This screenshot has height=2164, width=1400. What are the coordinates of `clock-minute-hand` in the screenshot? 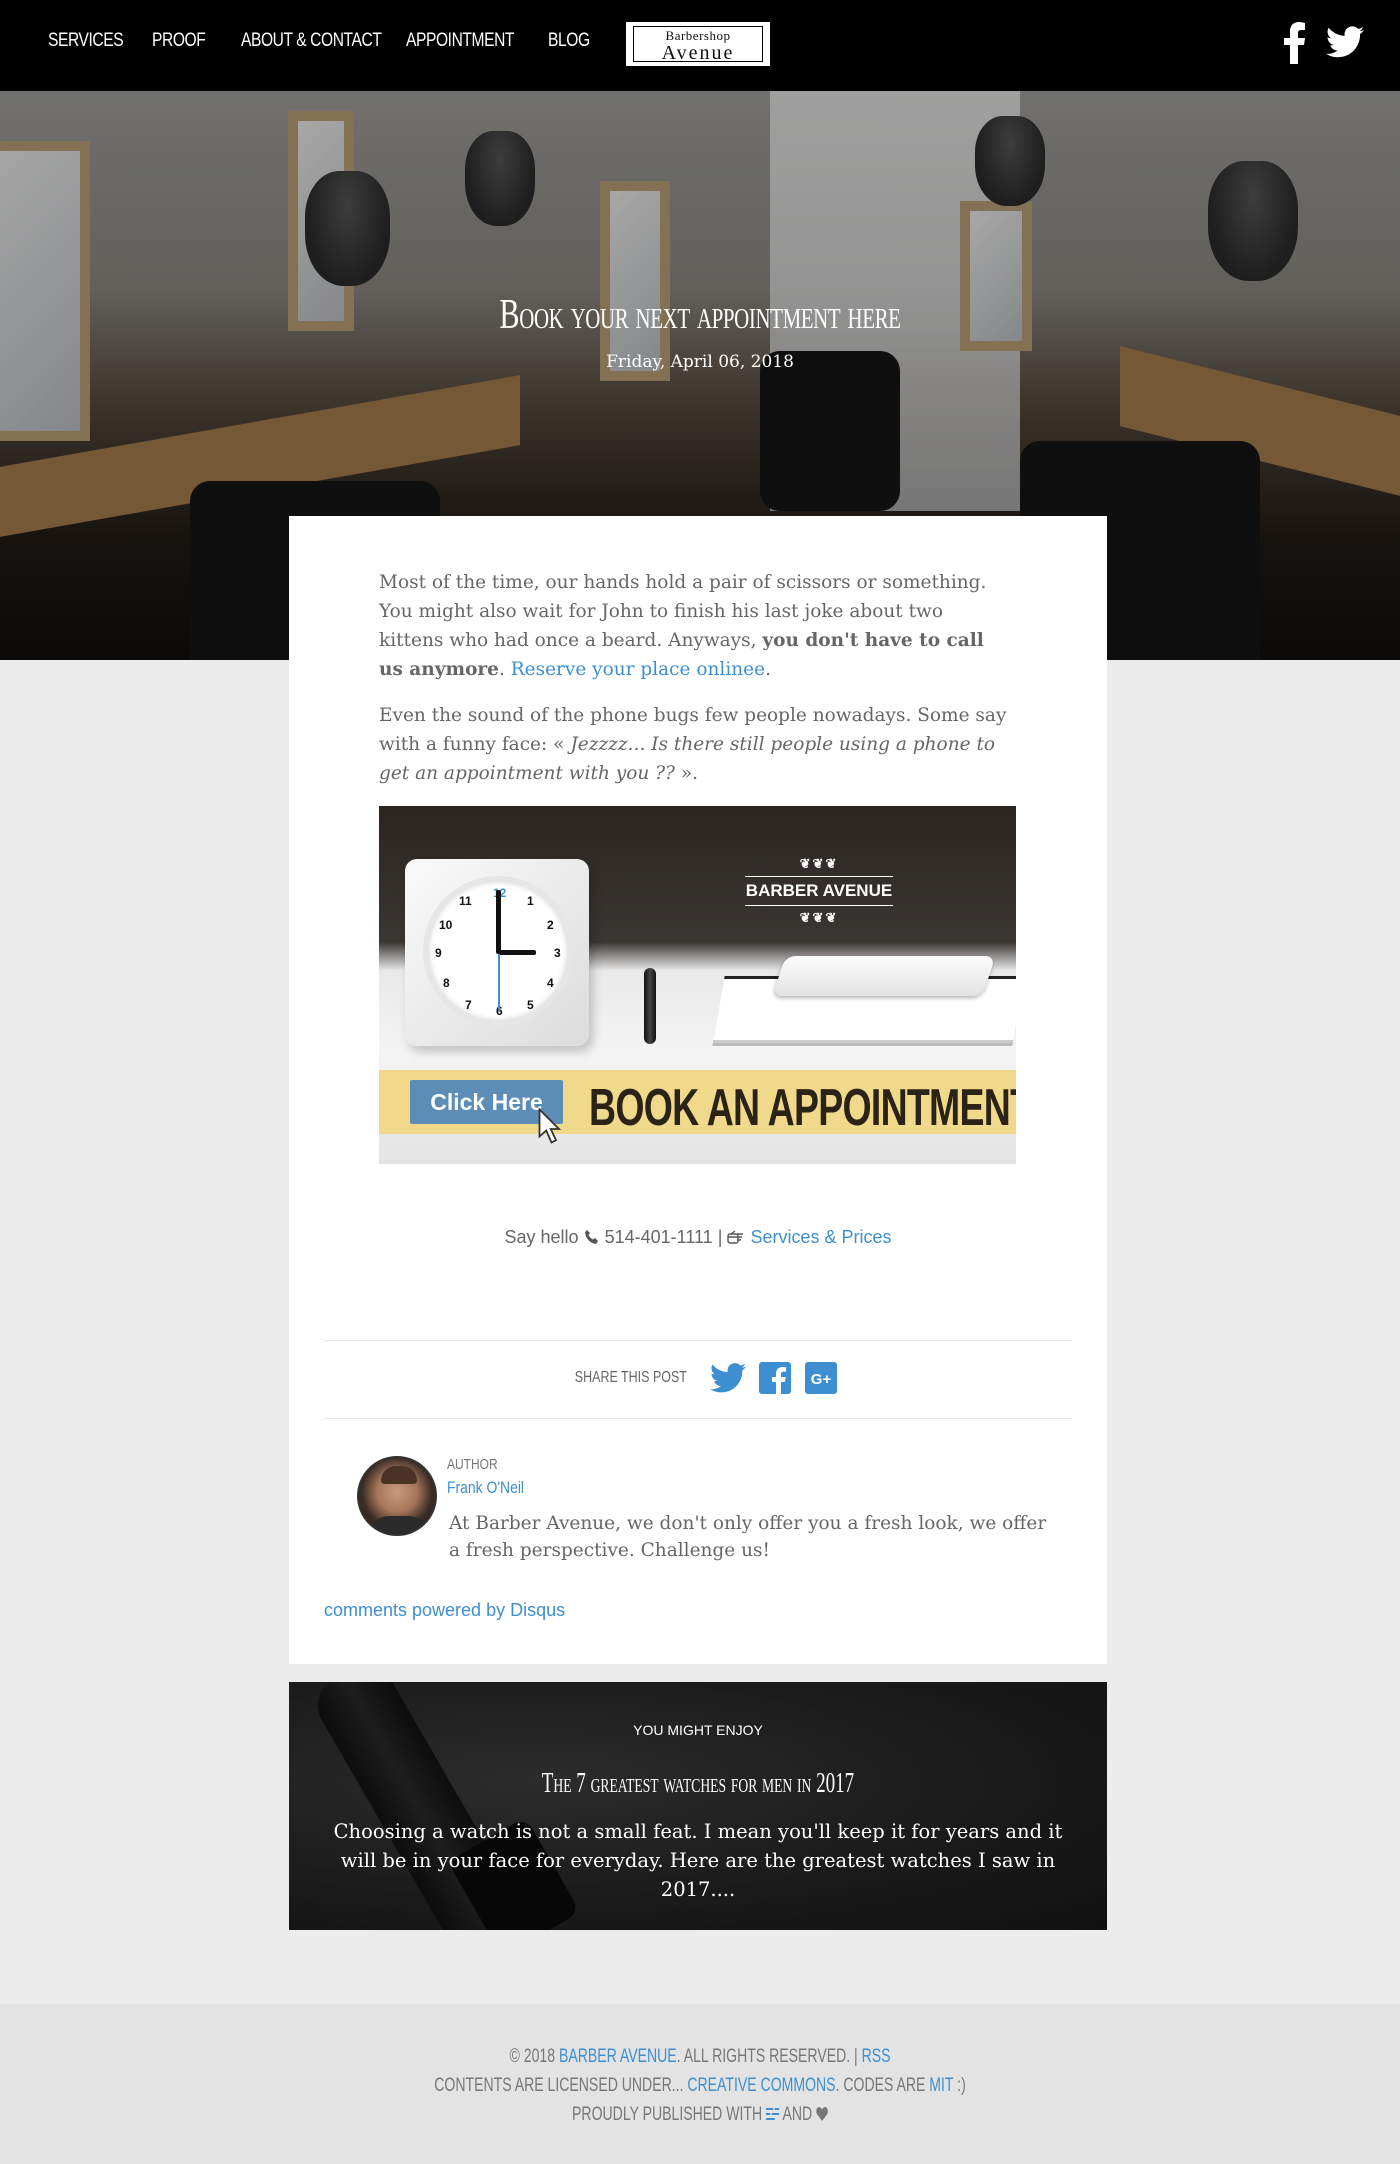 It's located at (498, 922).